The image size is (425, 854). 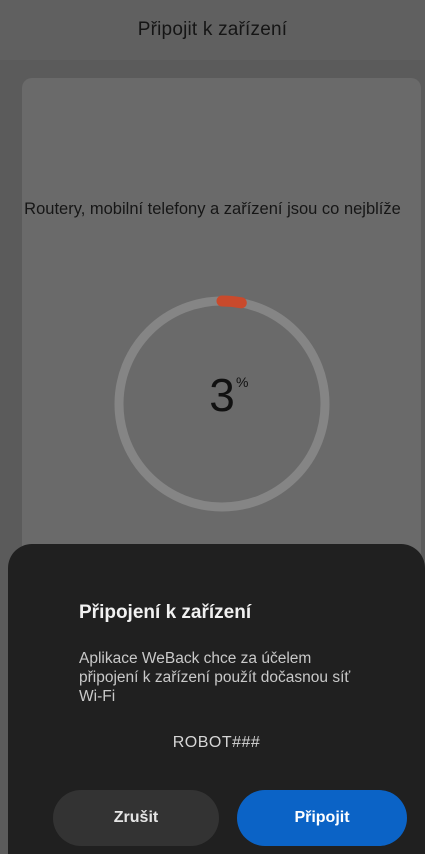 What do you see at coordinates (136, 818) in the screenshot?
I see `cancel-button: Zrušit` at bounding box center [136, 818].